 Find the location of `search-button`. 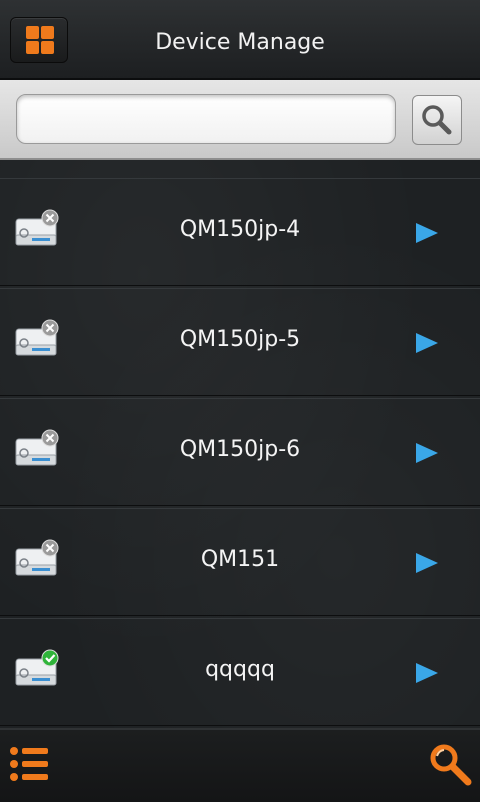

search-button is located at coordinates (437, 120).